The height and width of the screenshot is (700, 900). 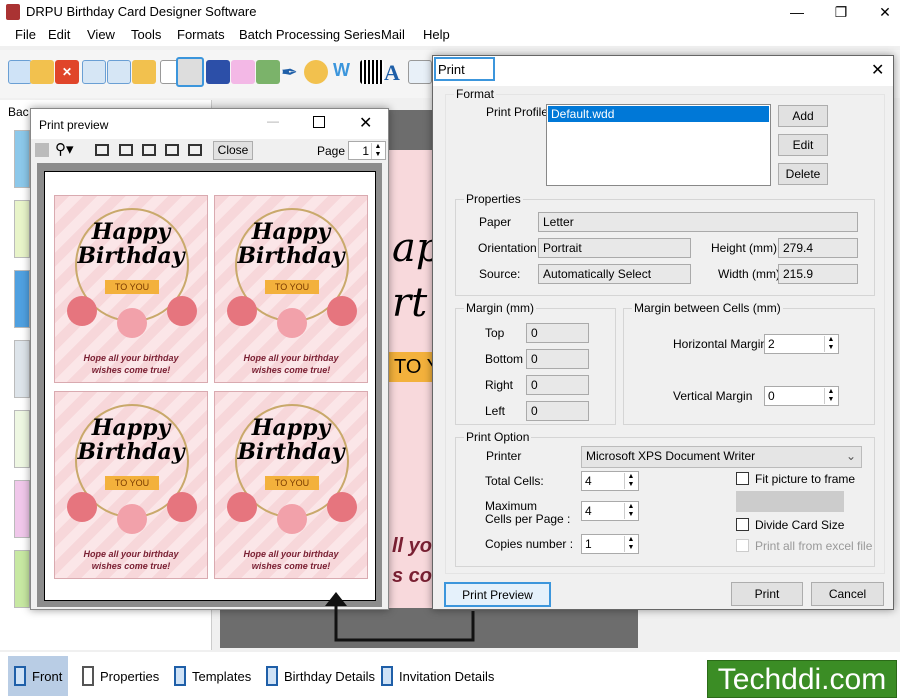 What do you see at coordinates (400, 617) in the screenshot?
I see `flow-arrow` at bounding box center [400, 617].